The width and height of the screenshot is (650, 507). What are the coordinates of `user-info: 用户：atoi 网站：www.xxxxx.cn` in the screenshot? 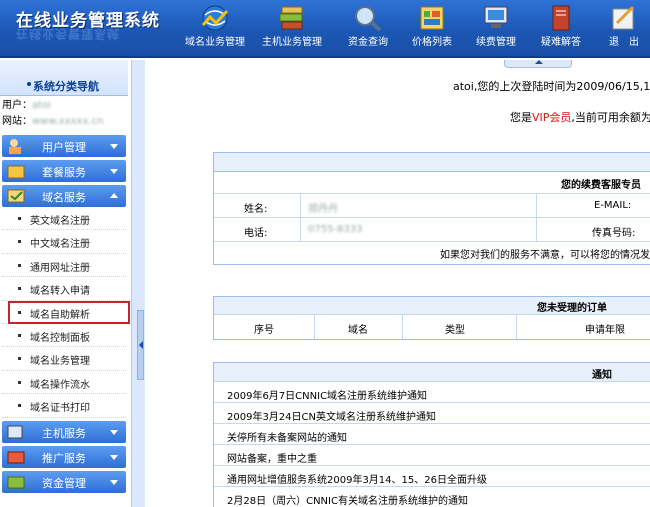 It's located at (64, 114).